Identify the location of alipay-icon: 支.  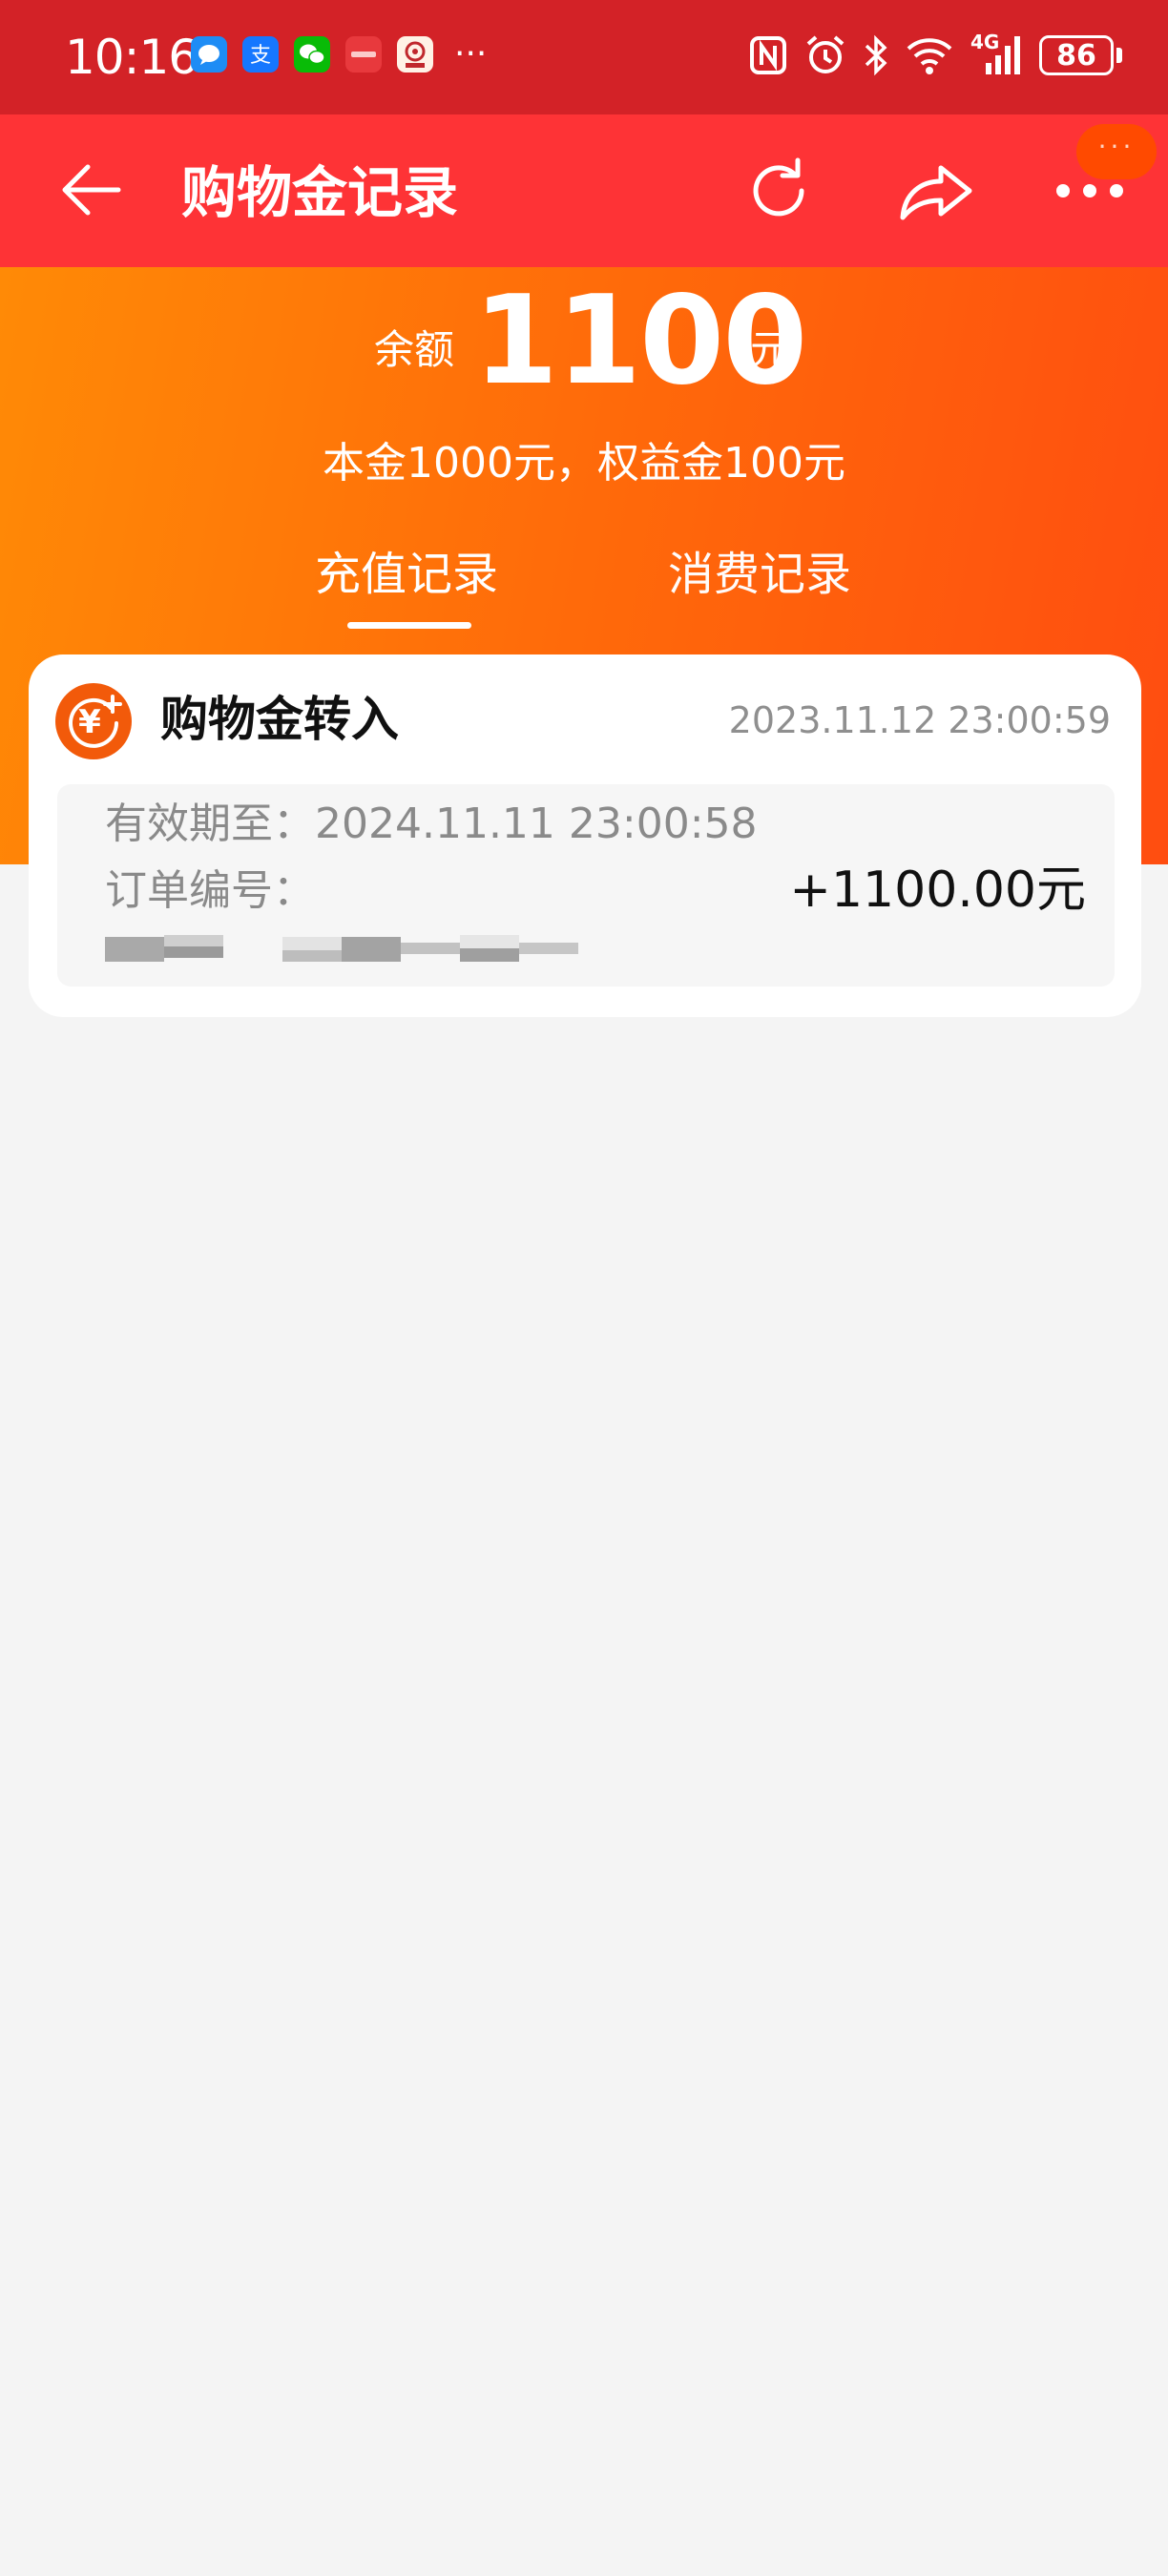
(260, 54).